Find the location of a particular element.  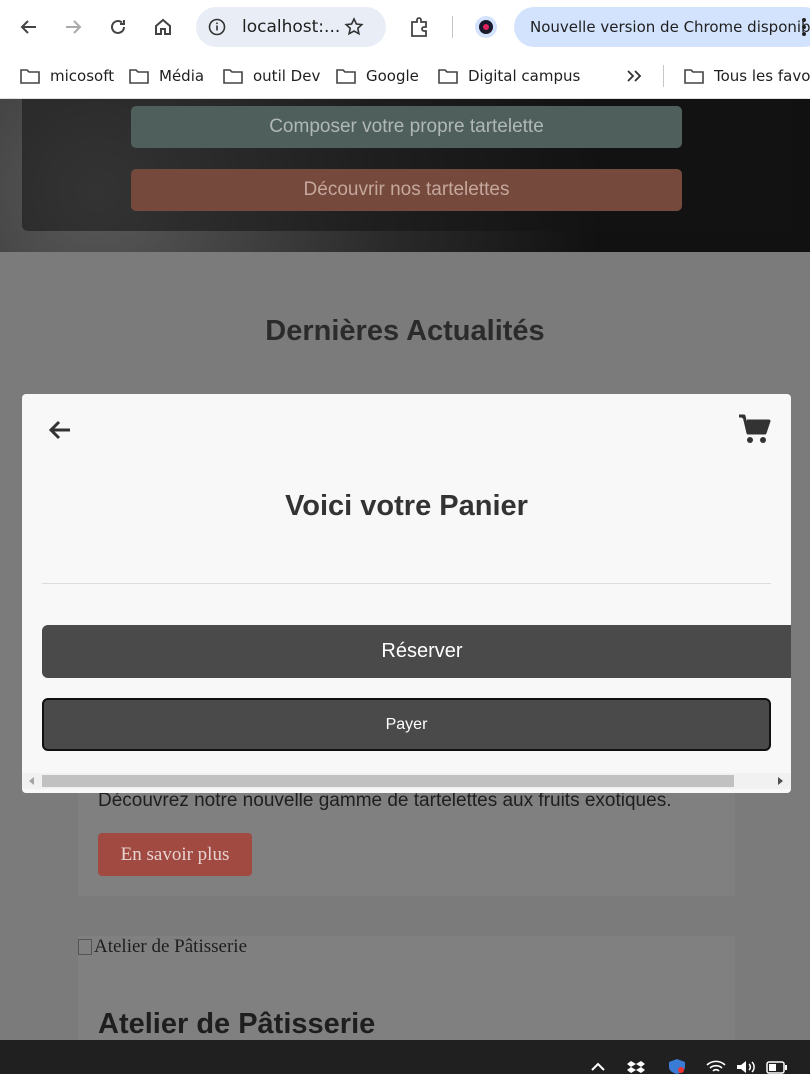

bookmark-label: outil Dev is located at coordinates (286, 76).